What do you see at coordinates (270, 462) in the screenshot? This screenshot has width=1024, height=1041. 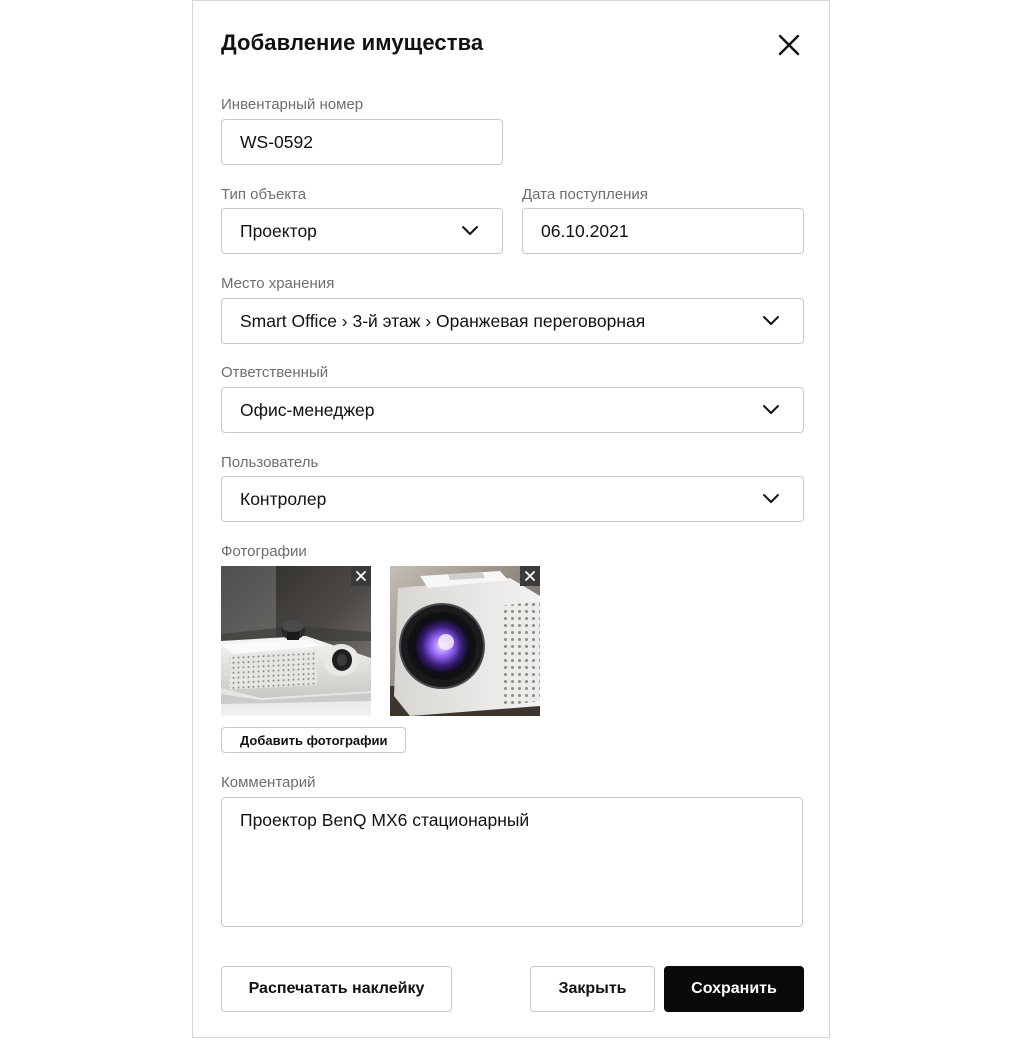 I see `user-label: Пользователь` at bounding box center [270, 462].